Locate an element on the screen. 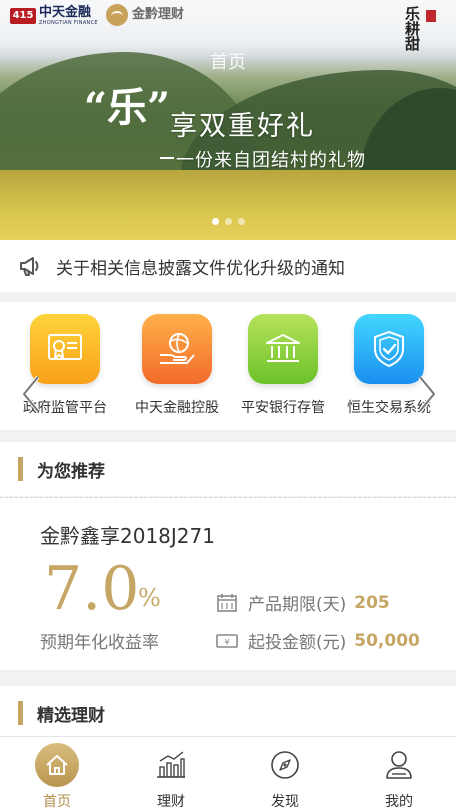 The width and height of the screenshot is (456, 811). zhongtian-logo-en: ZHONGTIAN FINANCE is located at coordinates (68, 23).